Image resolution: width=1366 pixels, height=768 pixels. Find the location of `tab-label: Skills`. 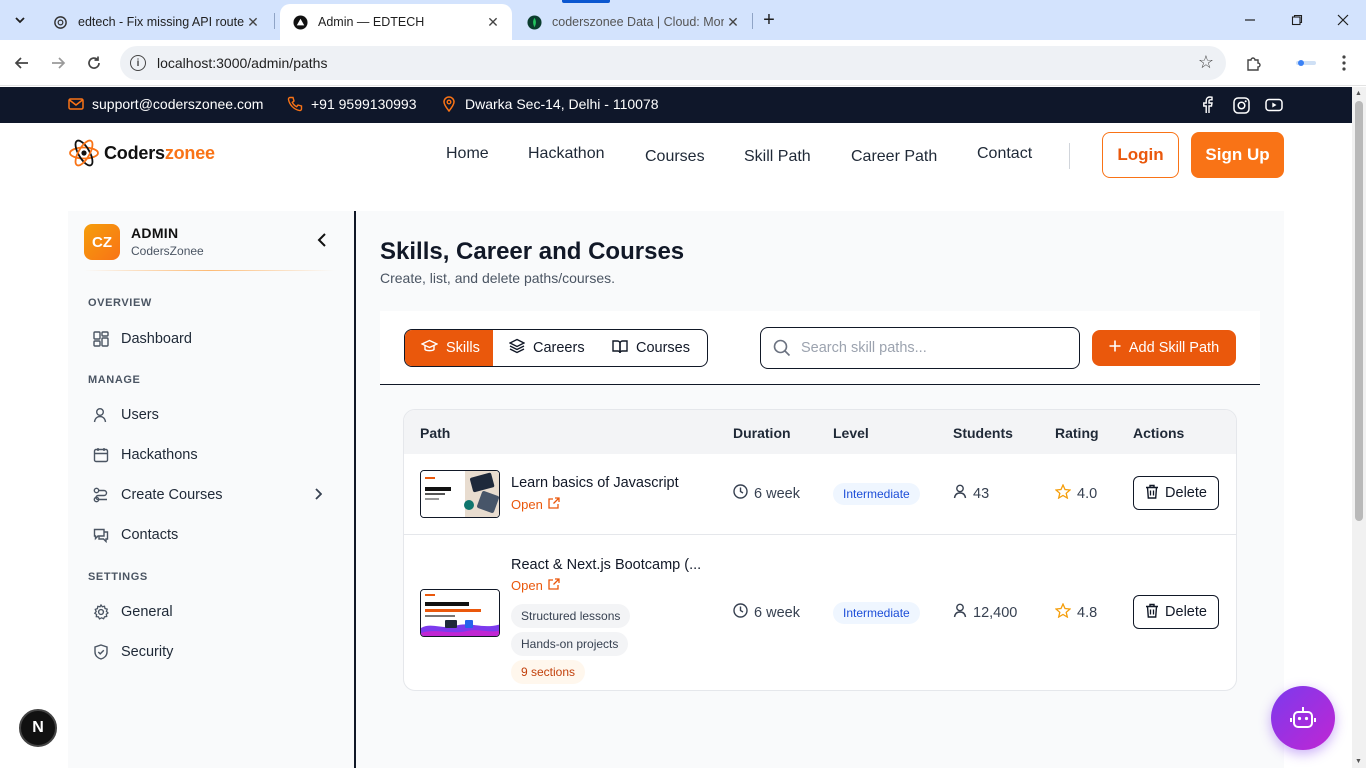

tab-label: Skills is located at coordinates (463, 348).